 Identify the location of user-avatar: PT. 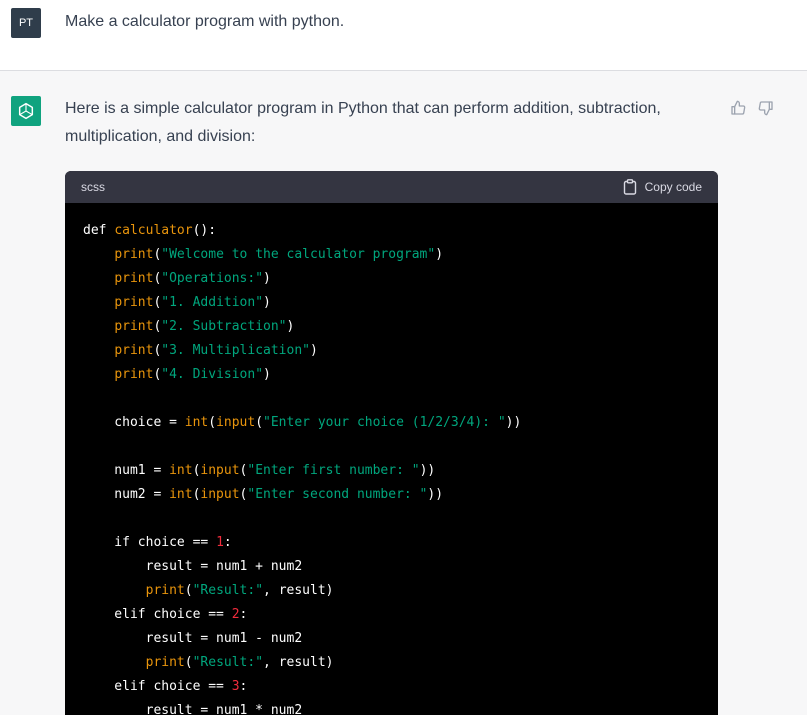
(26, 23).